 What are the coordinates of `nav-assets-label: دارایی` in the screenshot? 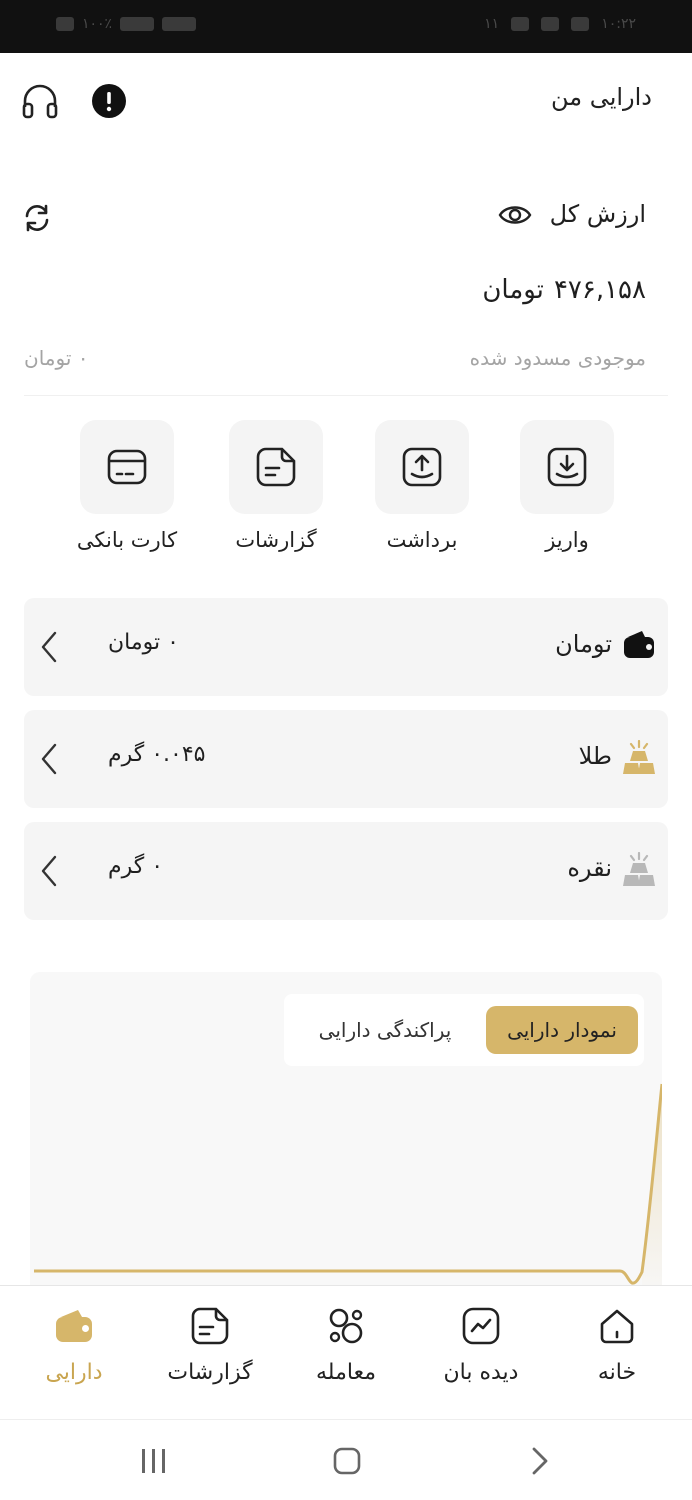 It's located at (74, 1372).